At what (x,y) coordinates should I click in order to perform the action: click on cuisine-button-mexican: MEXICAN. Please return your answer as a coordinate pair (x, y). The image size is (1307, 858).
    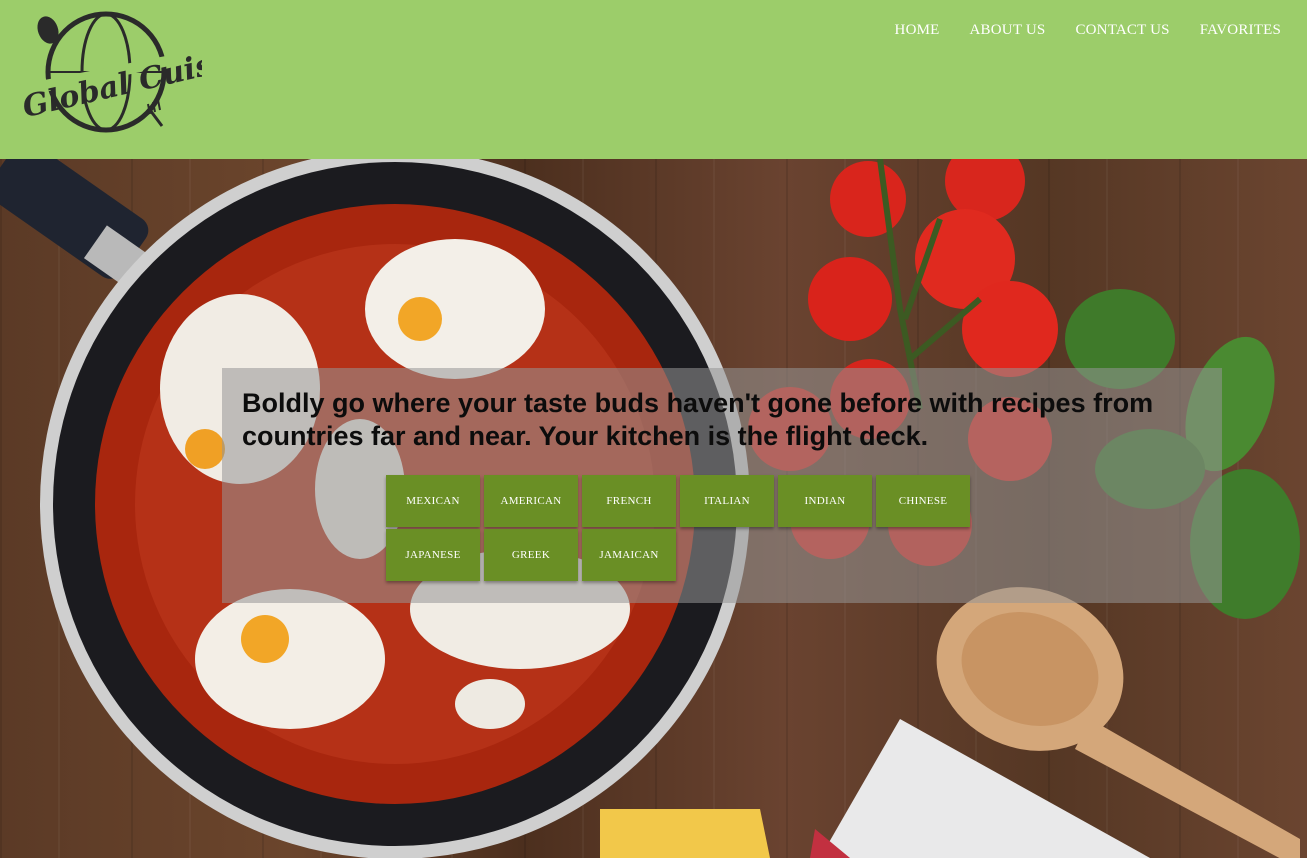
    Looking at the image, I should click on (433, 501).